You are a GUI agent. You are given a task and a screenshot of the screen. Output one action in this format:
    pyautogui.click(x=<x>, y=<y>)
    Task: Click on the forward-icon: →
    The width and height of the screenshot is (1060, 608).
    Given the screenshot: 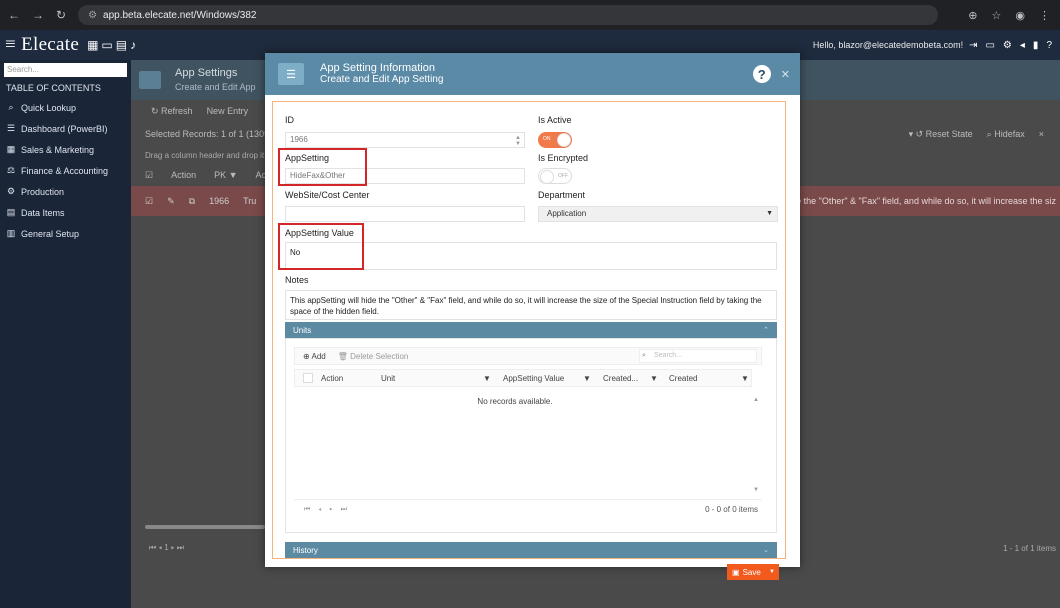 What is the action you would take?
    pyautogui.click(x=38, y=15)
    